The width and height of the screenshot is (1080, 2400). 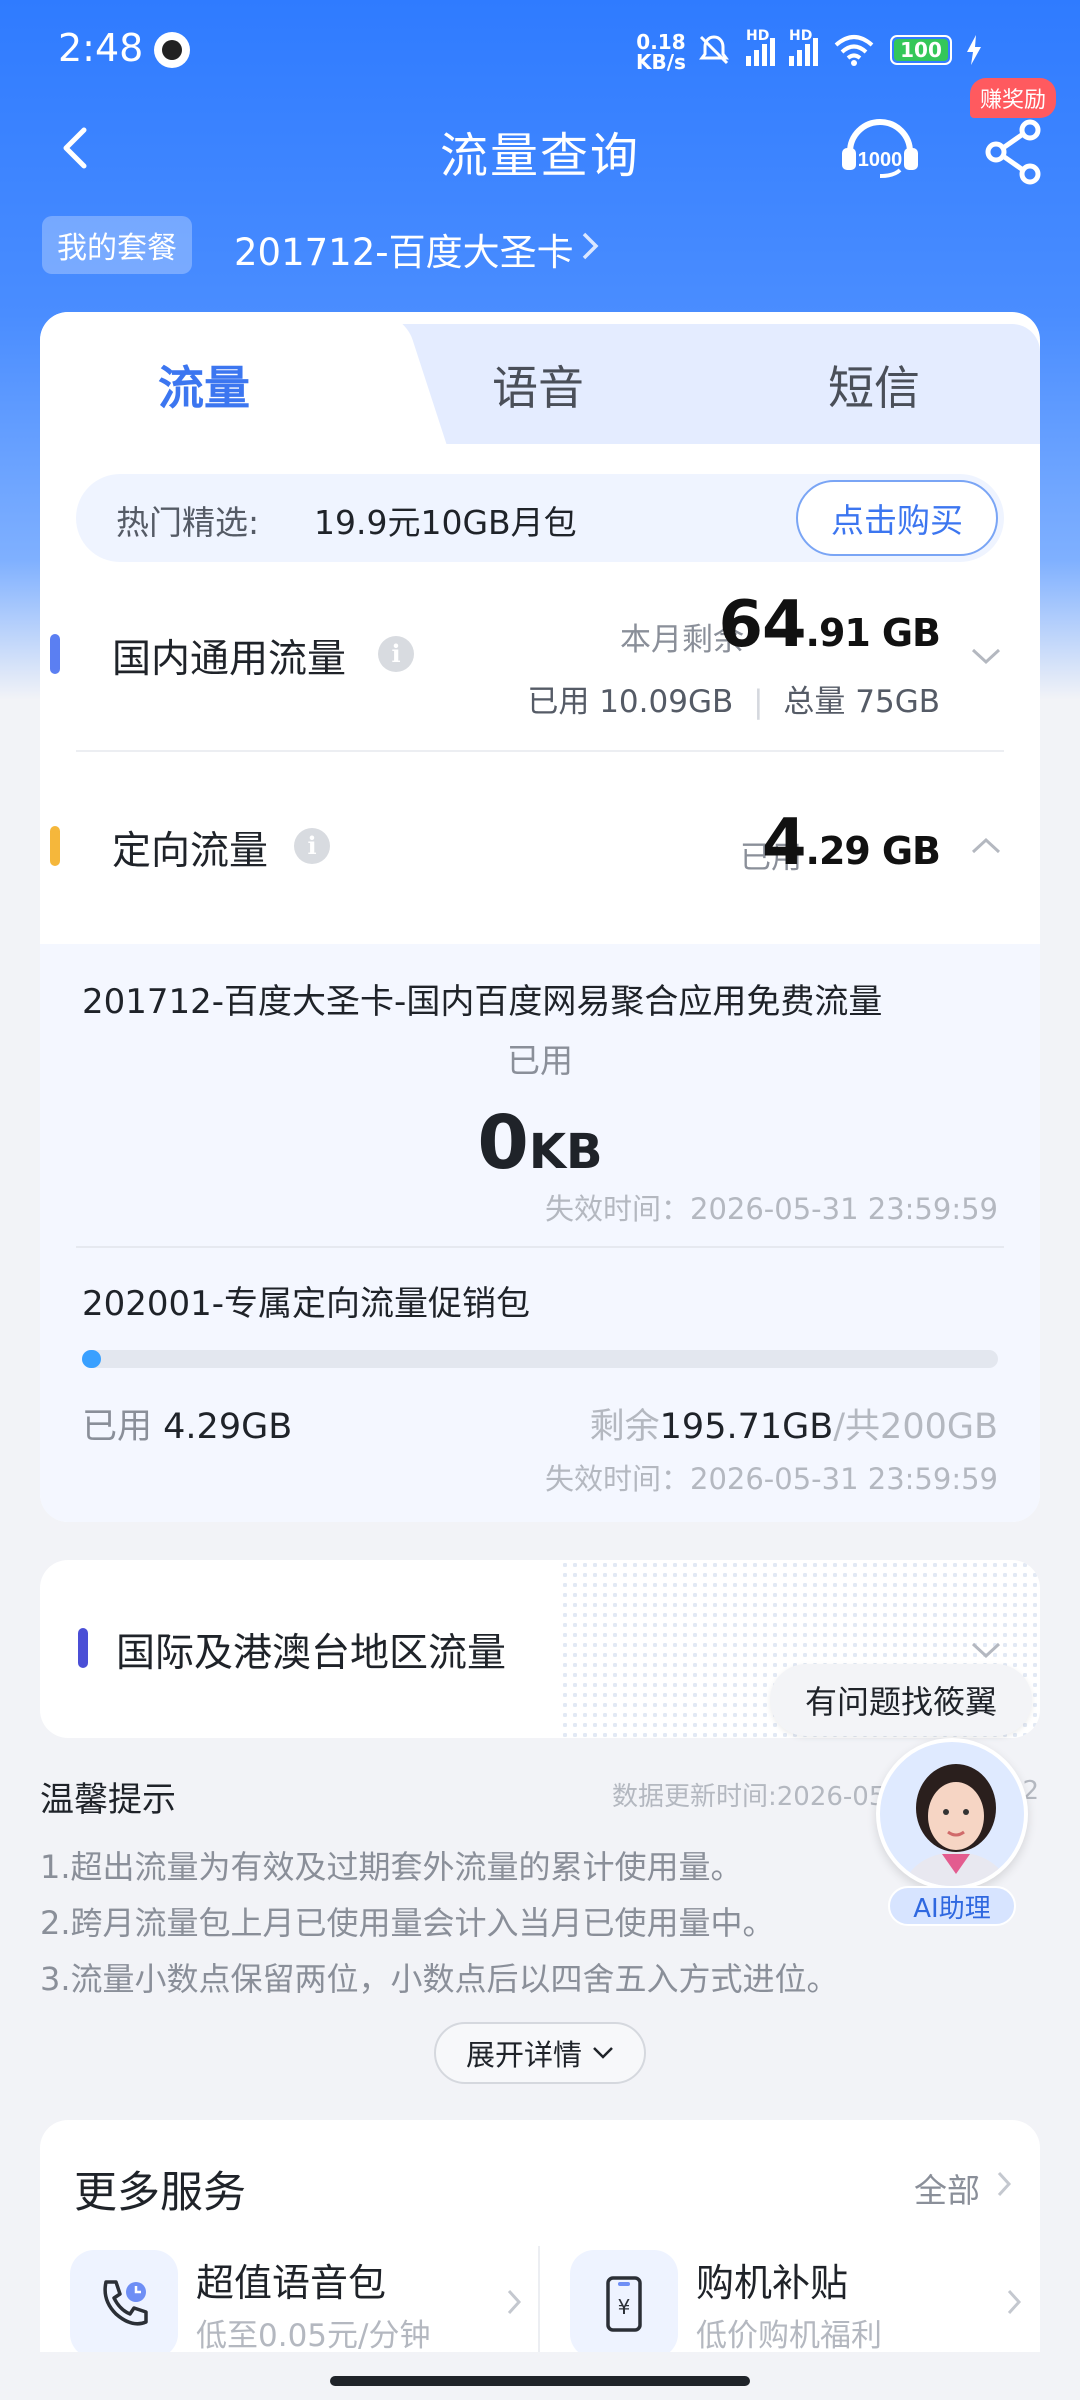 What do you see at coordinates (538, 385) in the screenshot?
I see `tab-voice: 语音` at bounding box center [538, 385].